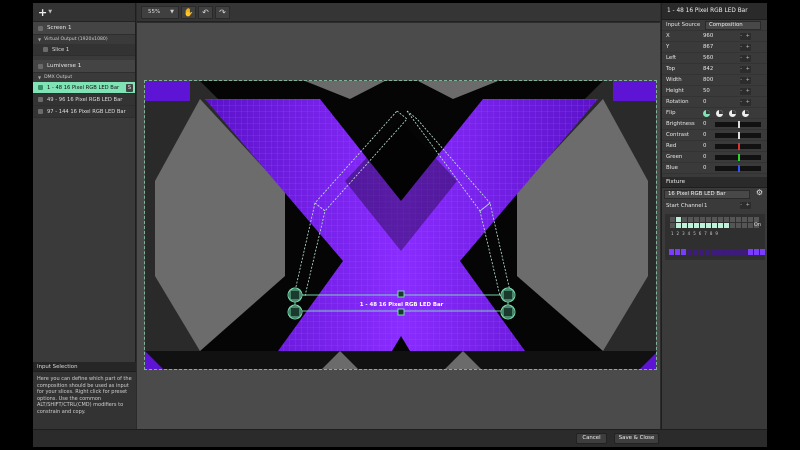 Image resolution: width=800 pixels, height=450 pixels. I want to click on prop-label: Y, so click(668, 47).